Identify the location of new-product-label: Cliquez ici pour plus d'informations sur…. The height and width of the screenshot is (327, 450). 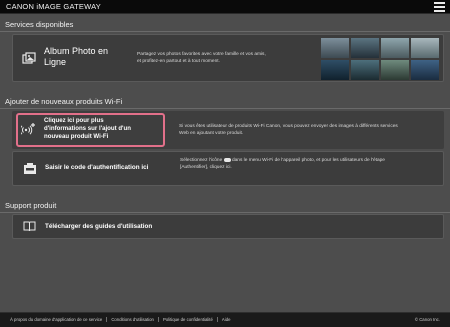
(87, 129).